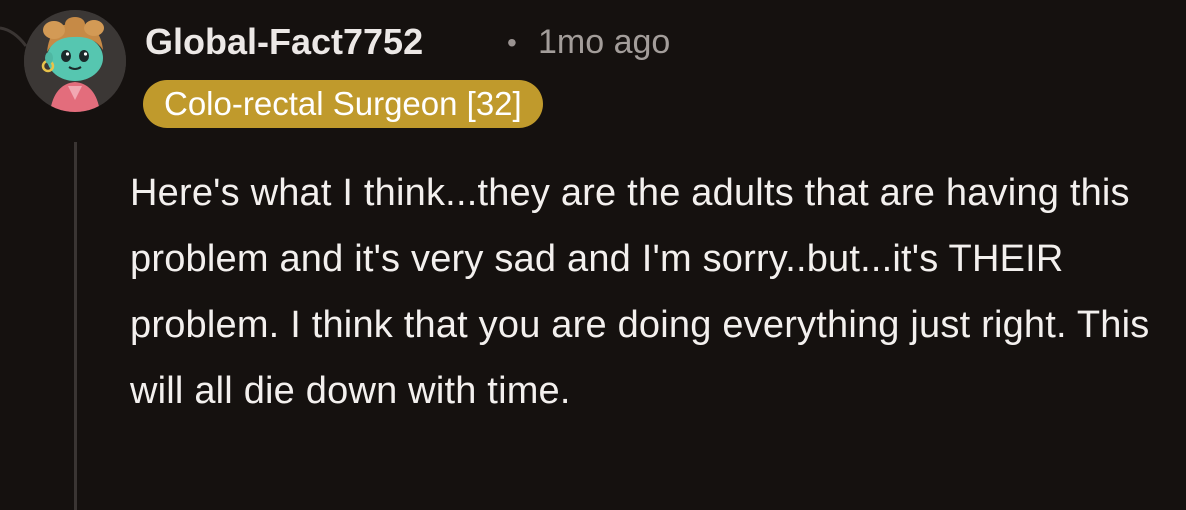  Describe the element at coordinates (343, 104) in the screenshot. I see `user-flair-badge: Colo-rectal Surgeon [32]` at that location.